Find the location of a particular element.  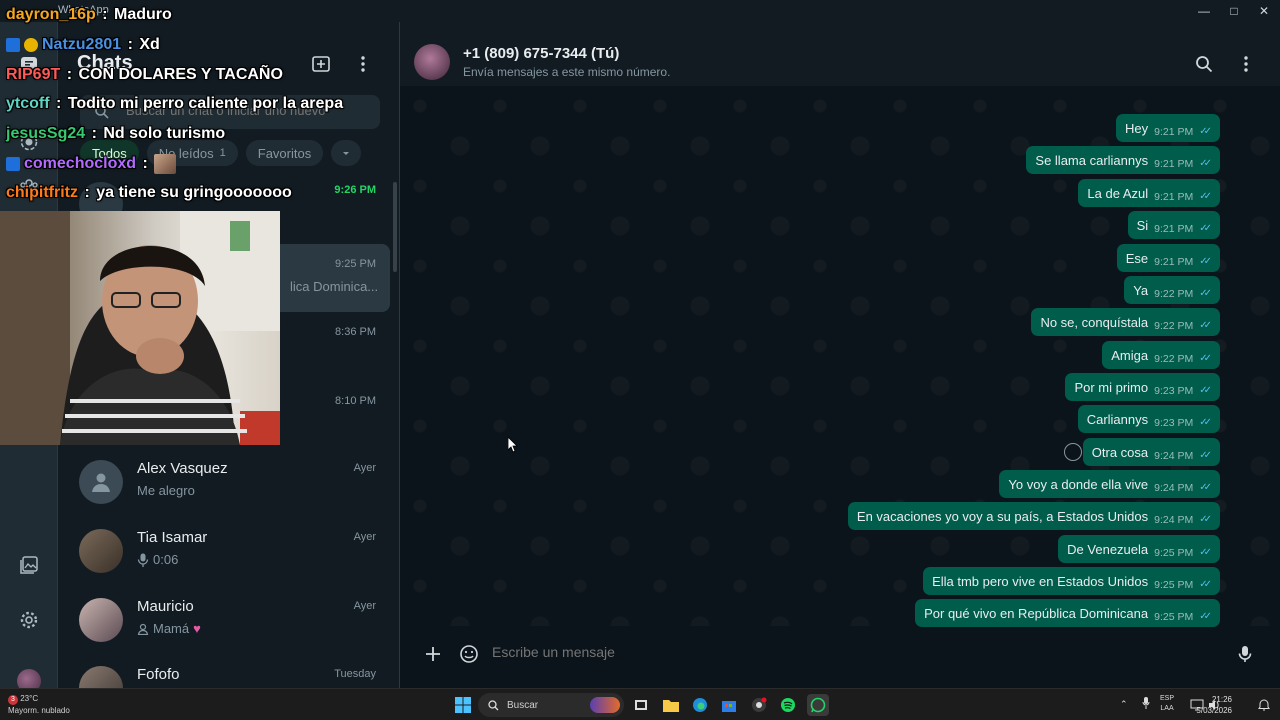

chat-list-item: Tia Isamar Ayer 0:06 is located at coordinates (229, 551).